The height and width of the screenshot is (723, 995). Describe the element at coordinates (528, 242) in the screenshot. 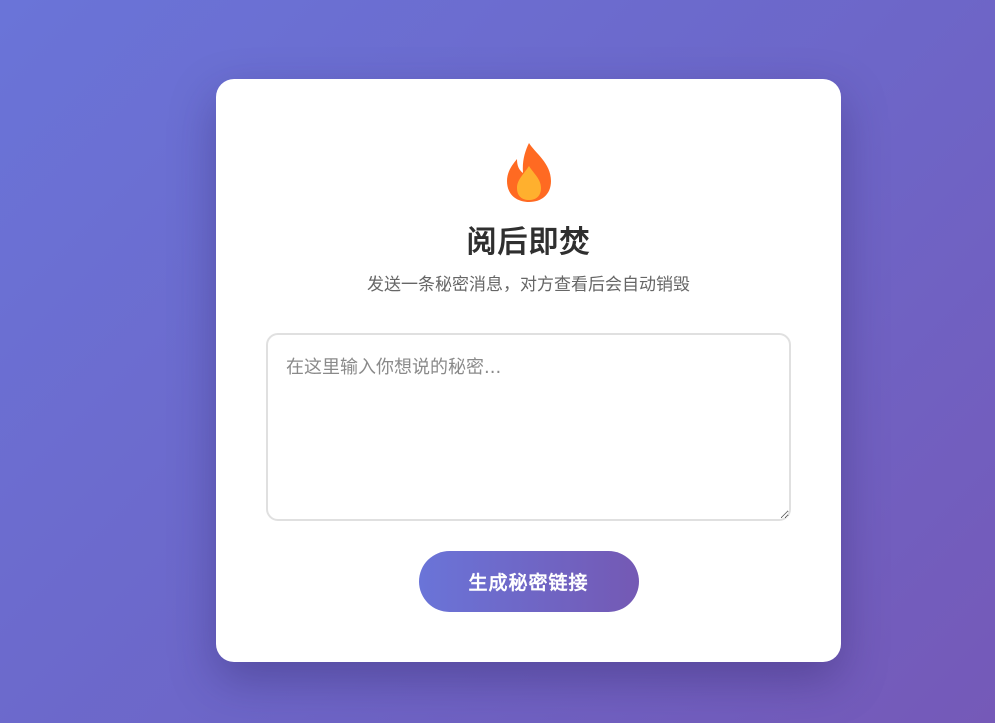

I see `page-title: 阅后即焚` at that location.